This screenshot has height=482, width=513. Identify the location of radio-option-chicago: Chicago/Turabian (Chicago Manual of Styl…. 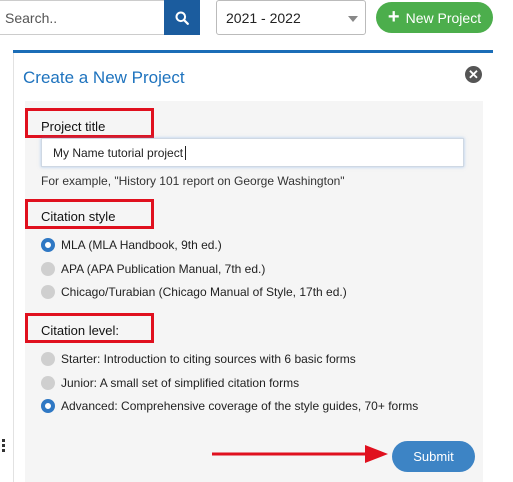
(194, 292).